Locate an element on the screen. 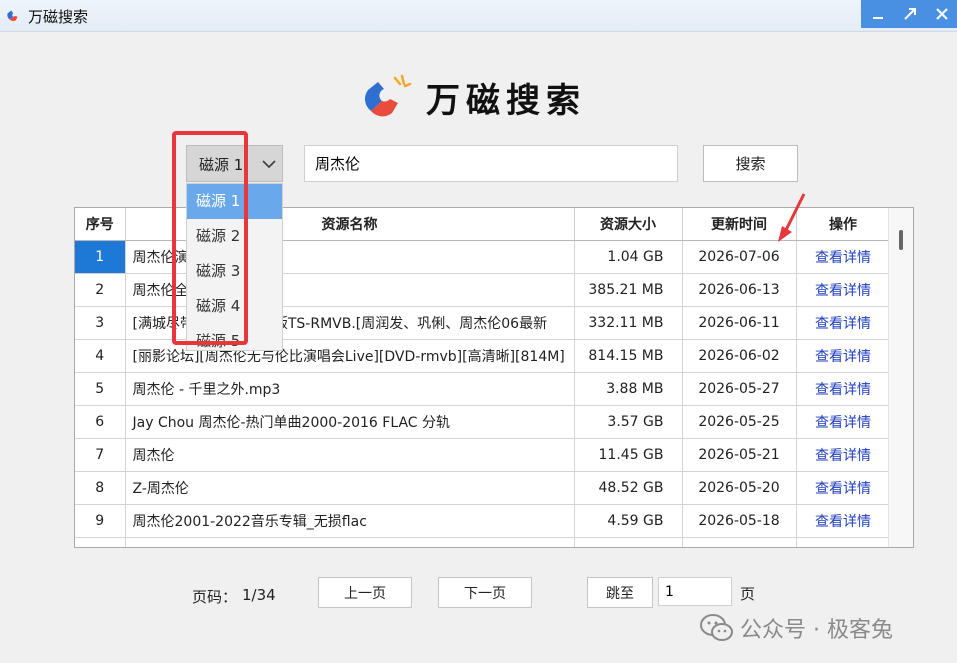 This screenshot has height=663, width=957. row-date: 2026-06-02 is located at coordinates (739, 356).